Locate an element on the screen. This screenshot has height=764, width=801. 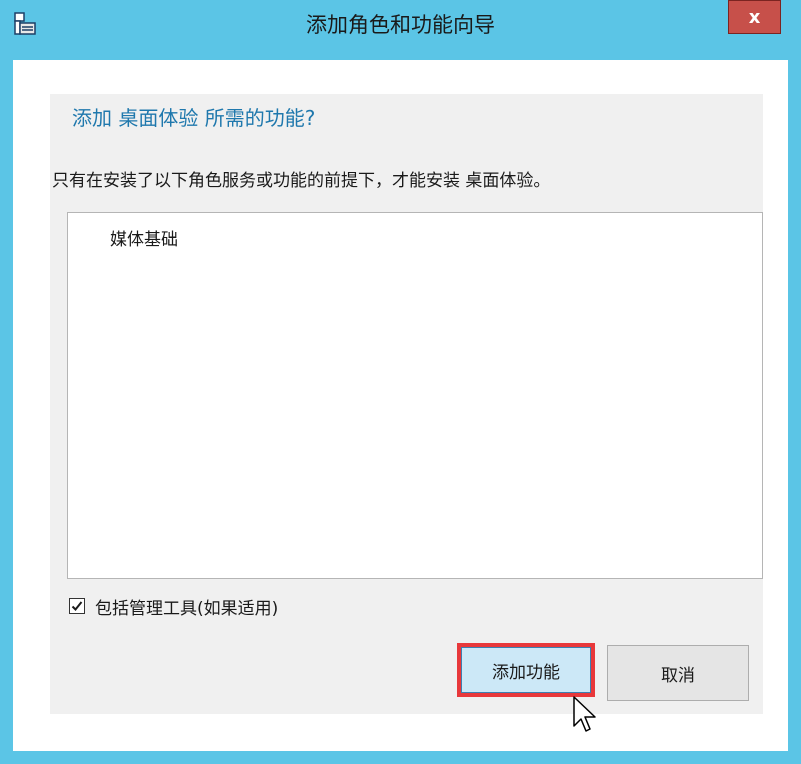
dialog-heading: 添加 桌面体验 所需的功能? is located at coordinates (194, 118).